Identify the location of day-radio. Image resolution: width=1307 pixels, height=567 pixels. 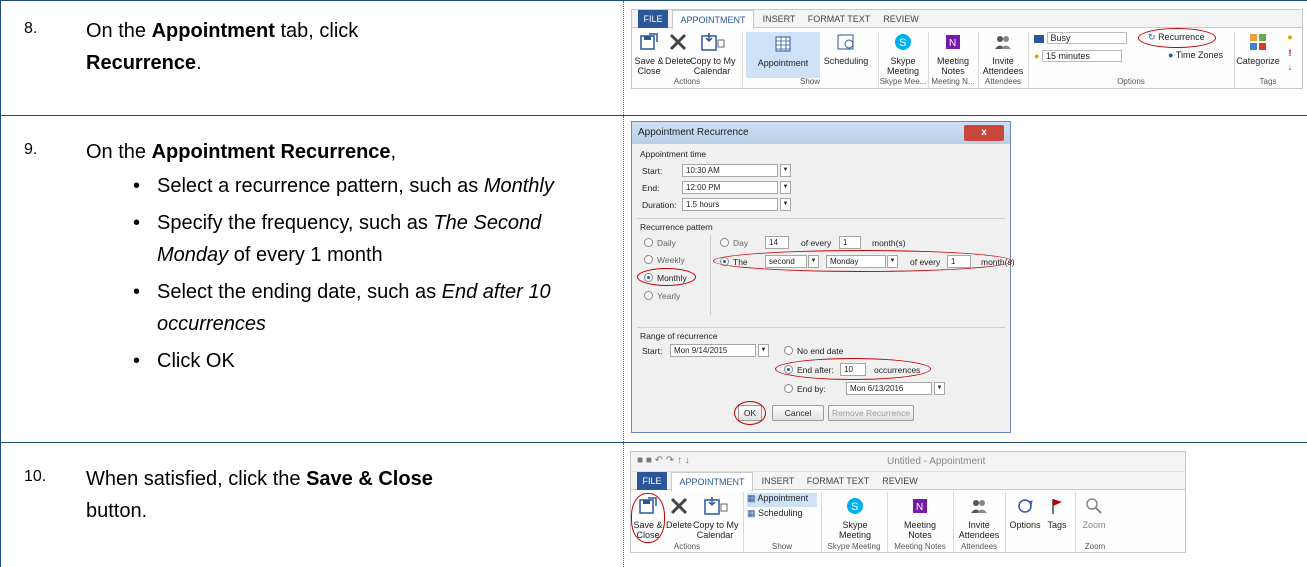
(724, 242).